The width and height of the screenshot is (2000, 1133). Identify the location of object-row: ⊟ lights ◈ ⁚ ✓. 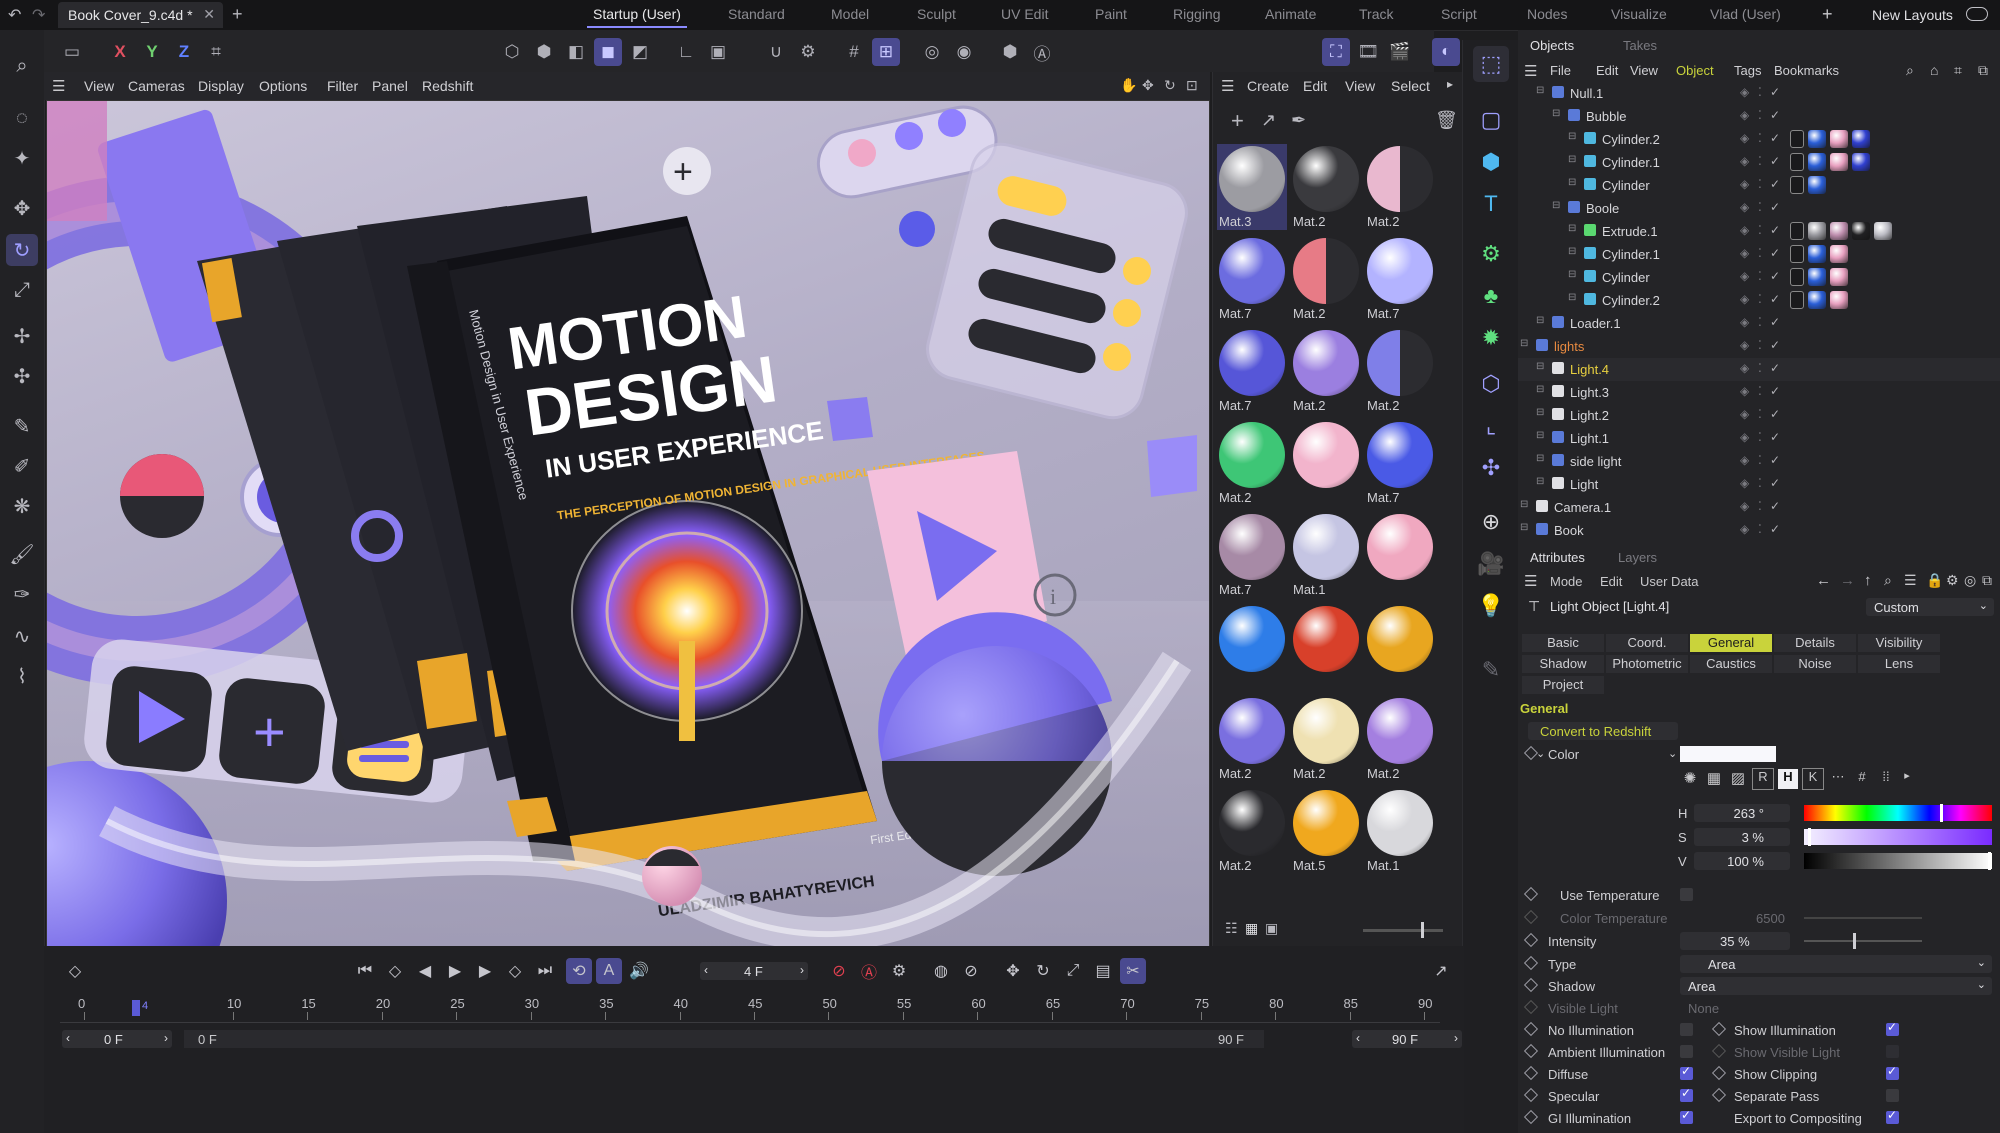
(1759, 346).